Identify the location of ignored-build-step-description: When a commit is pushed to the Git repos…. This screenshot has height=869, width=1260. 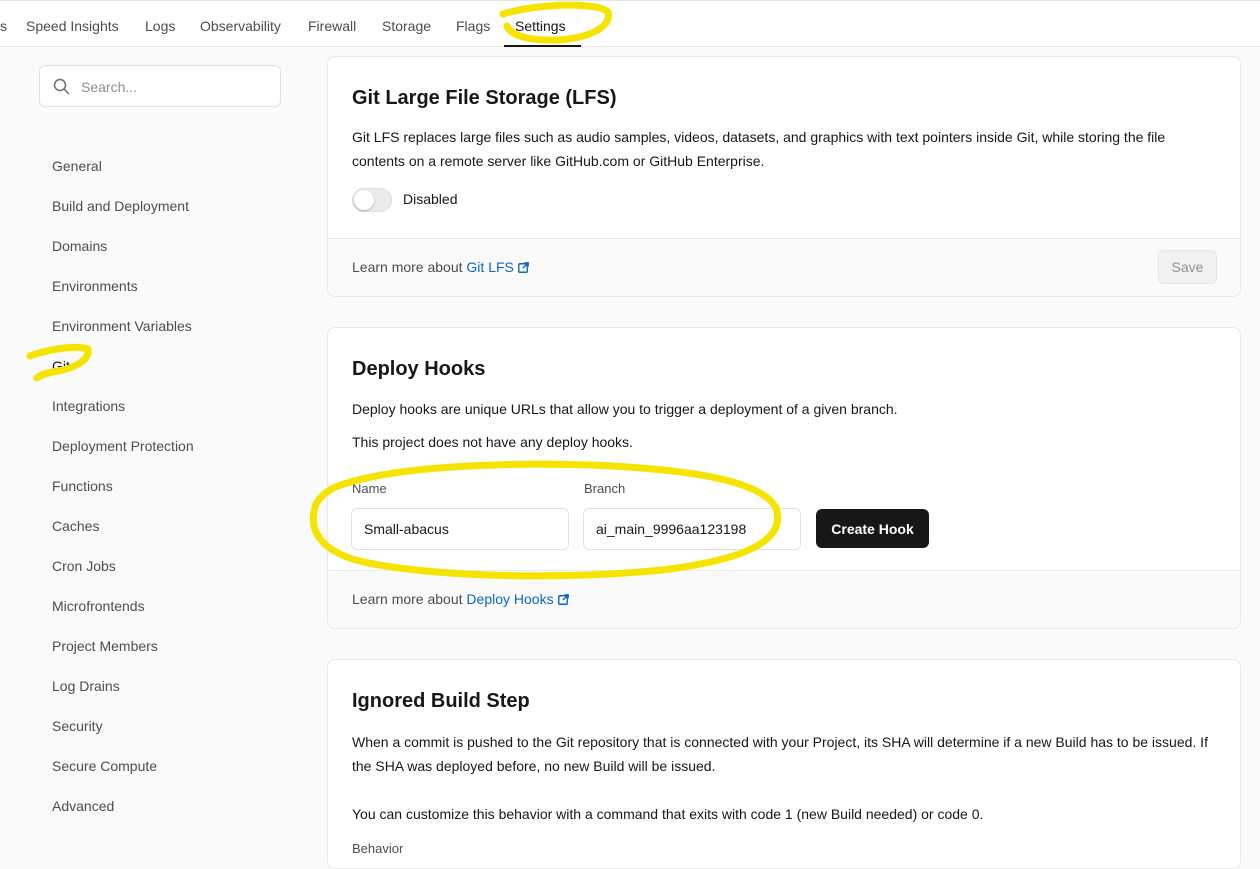
(780, 754).